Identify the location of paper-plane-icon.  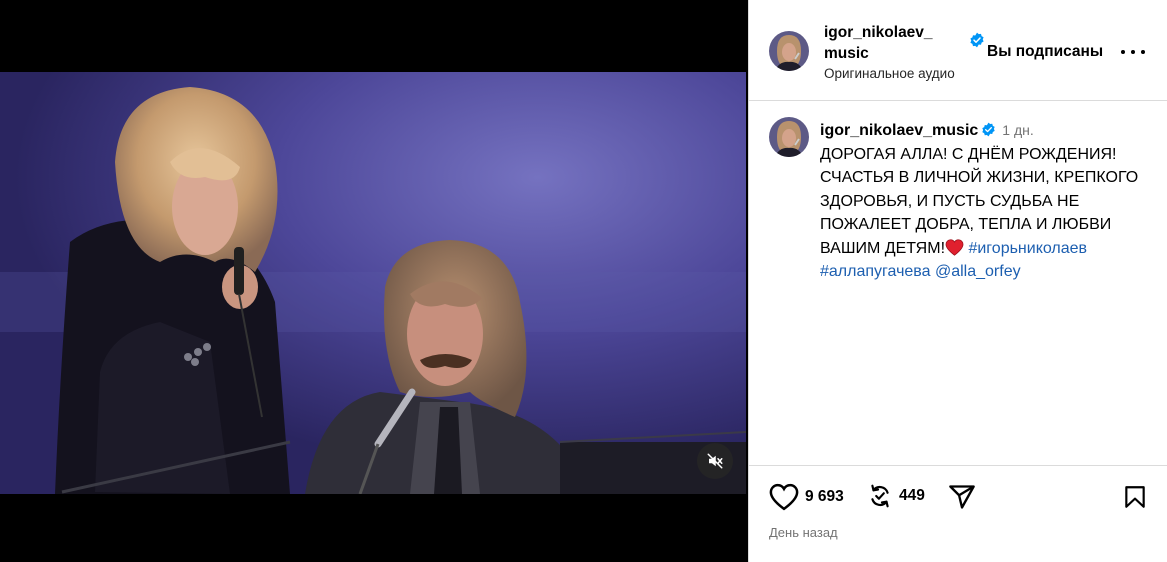
(962, 497).